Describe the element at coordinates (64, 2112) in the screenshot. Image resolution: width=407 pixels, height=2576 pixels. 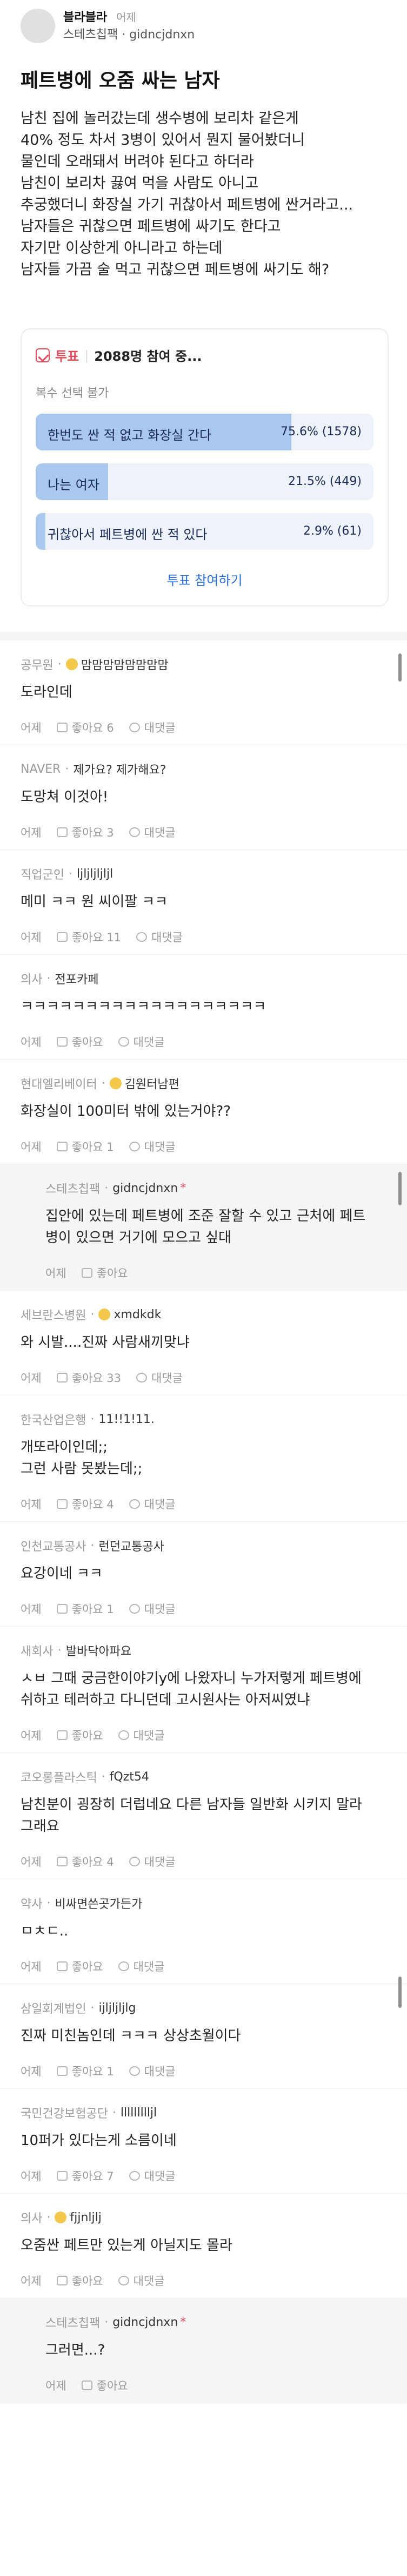
I see `comment-company: 국민건강보험공단` at that location.